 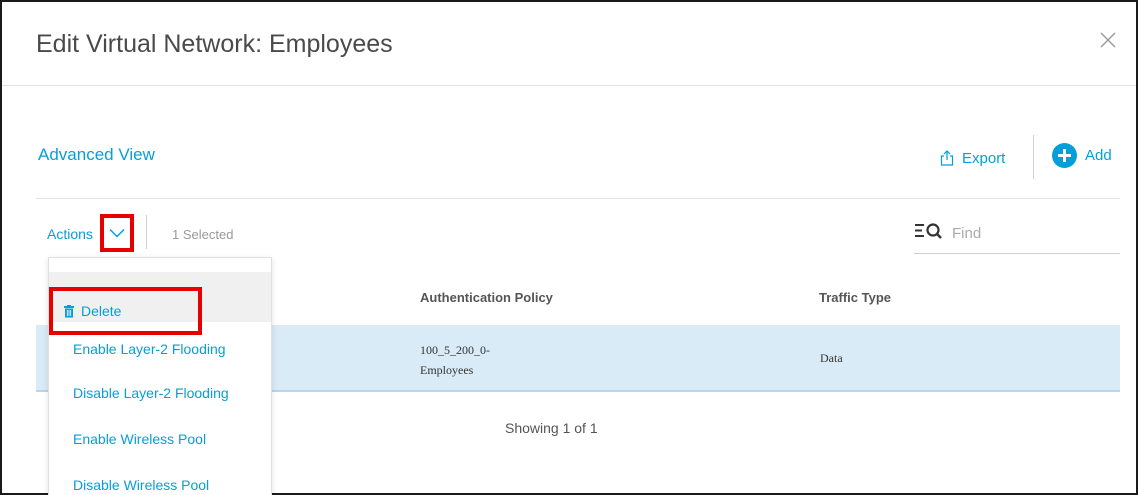 What do you see at coordinates (855, 297) in the screenshot?
I see `column-header-traffic-type: Traffic Type` at bounding box center [855, 297].